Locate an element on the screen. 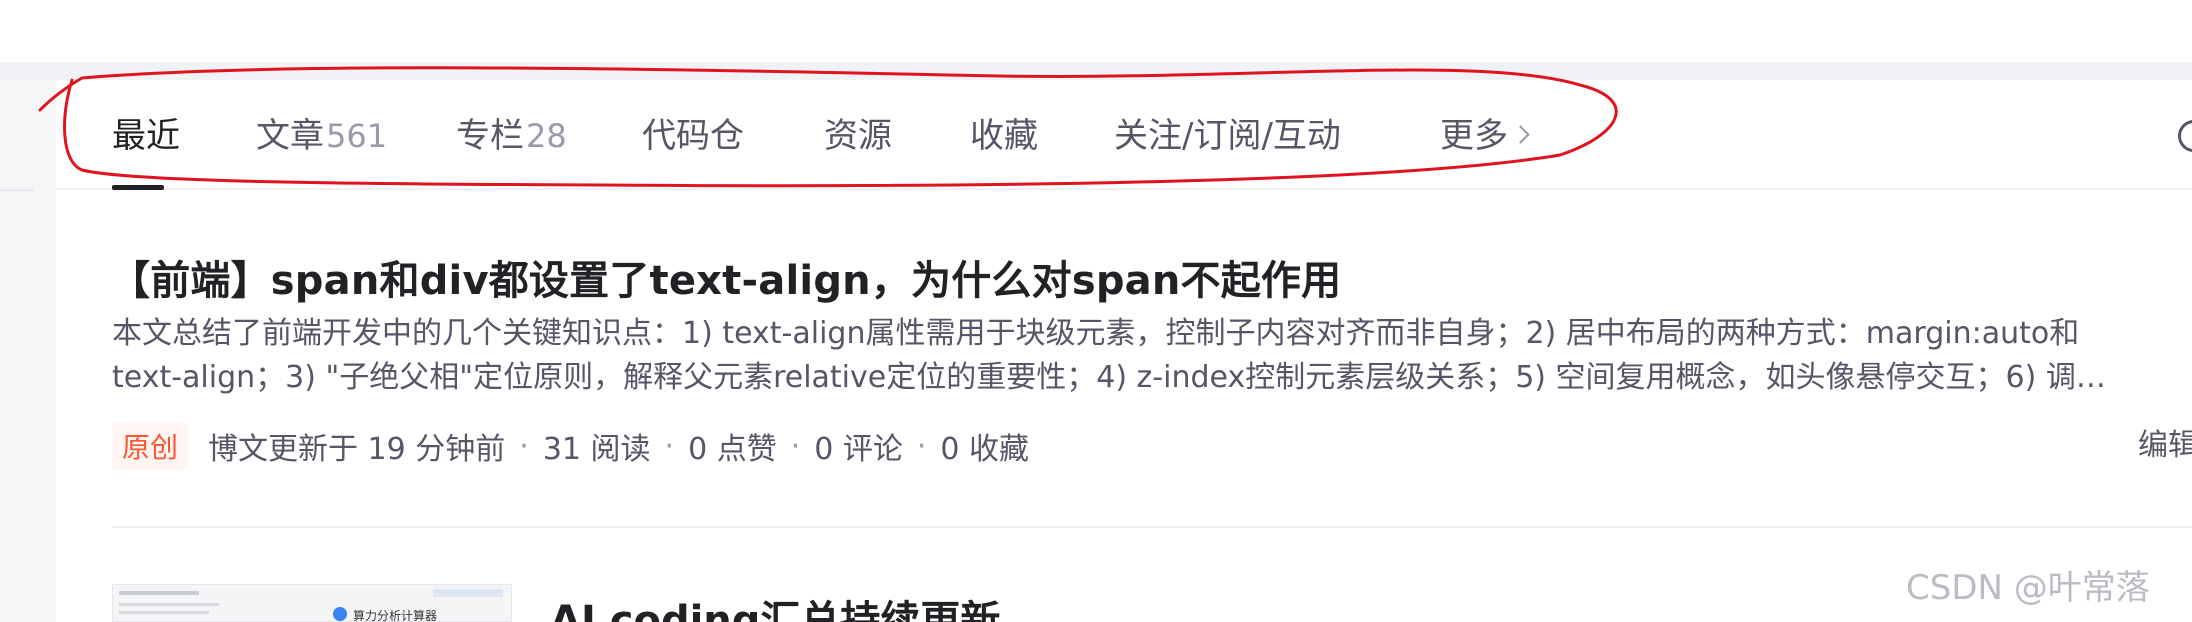 The width and height of the screenshot is (2192, 622). tab-code-repo: 代码仓 is located at coordinates (693, 136).